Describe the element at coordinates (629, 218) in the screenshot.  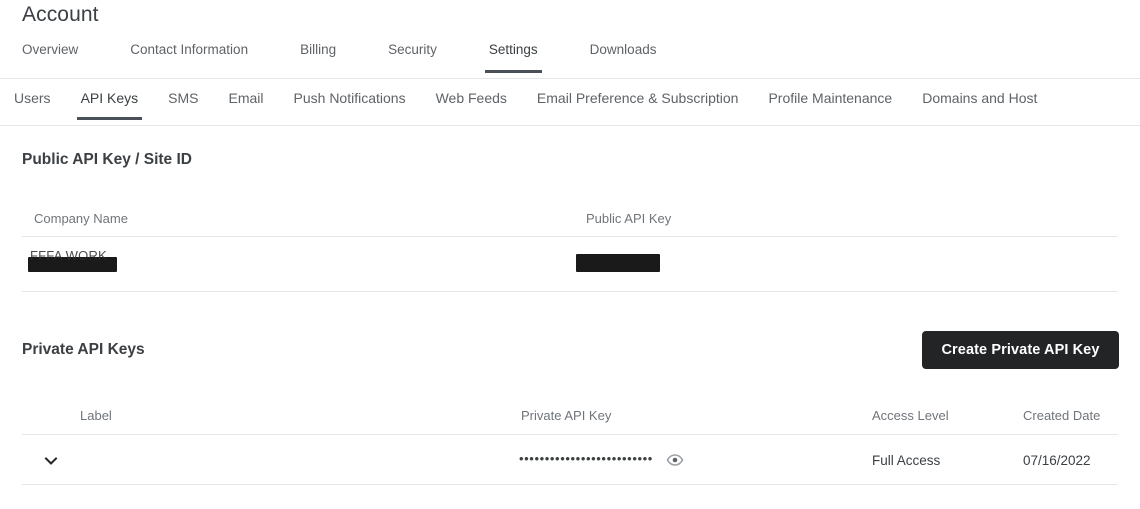
I see `column-header-public-api-key: Public API Key` at that location.